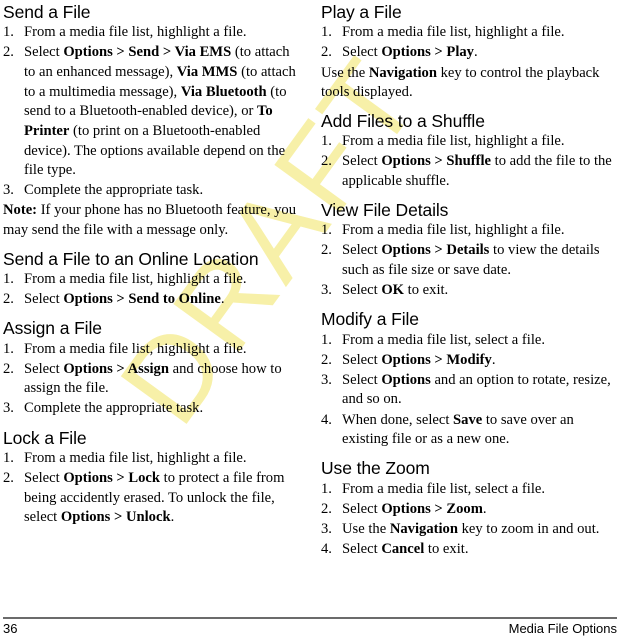  What do you see at coordinates (469, 550) in the screenshot?
I see `step-item: 4. Select Cancel to exit.` at bounding box center [469, 550].